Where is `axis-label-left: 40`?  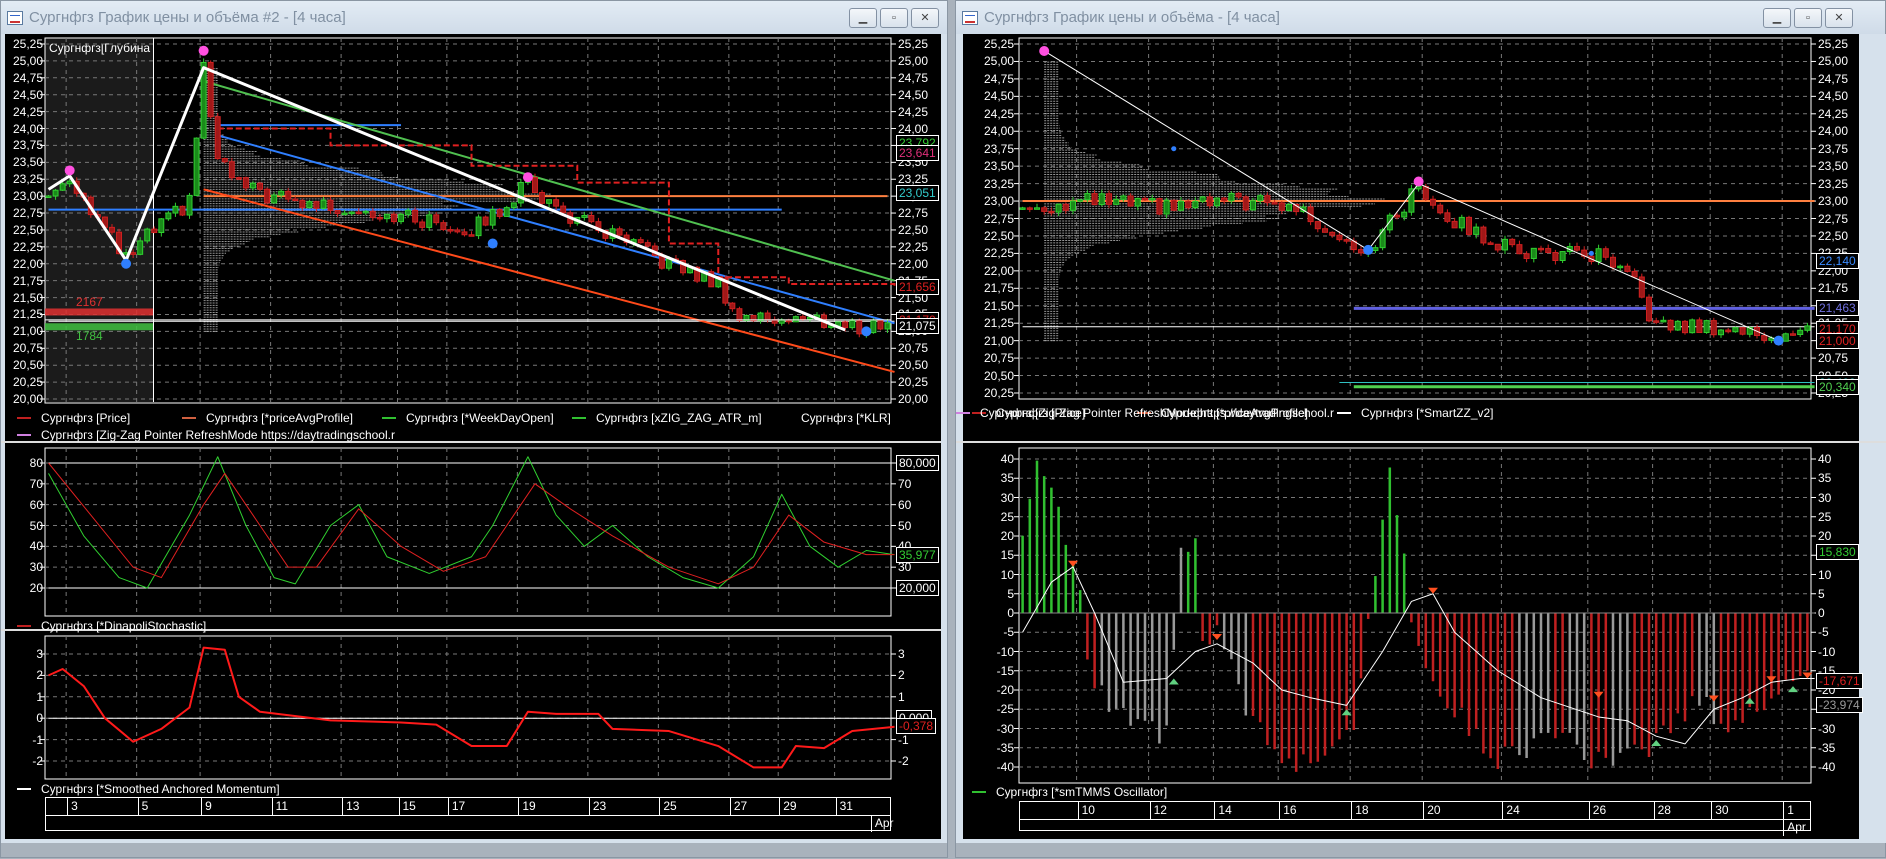
axis-label-left: 40 is located at coordinates (36, 546).